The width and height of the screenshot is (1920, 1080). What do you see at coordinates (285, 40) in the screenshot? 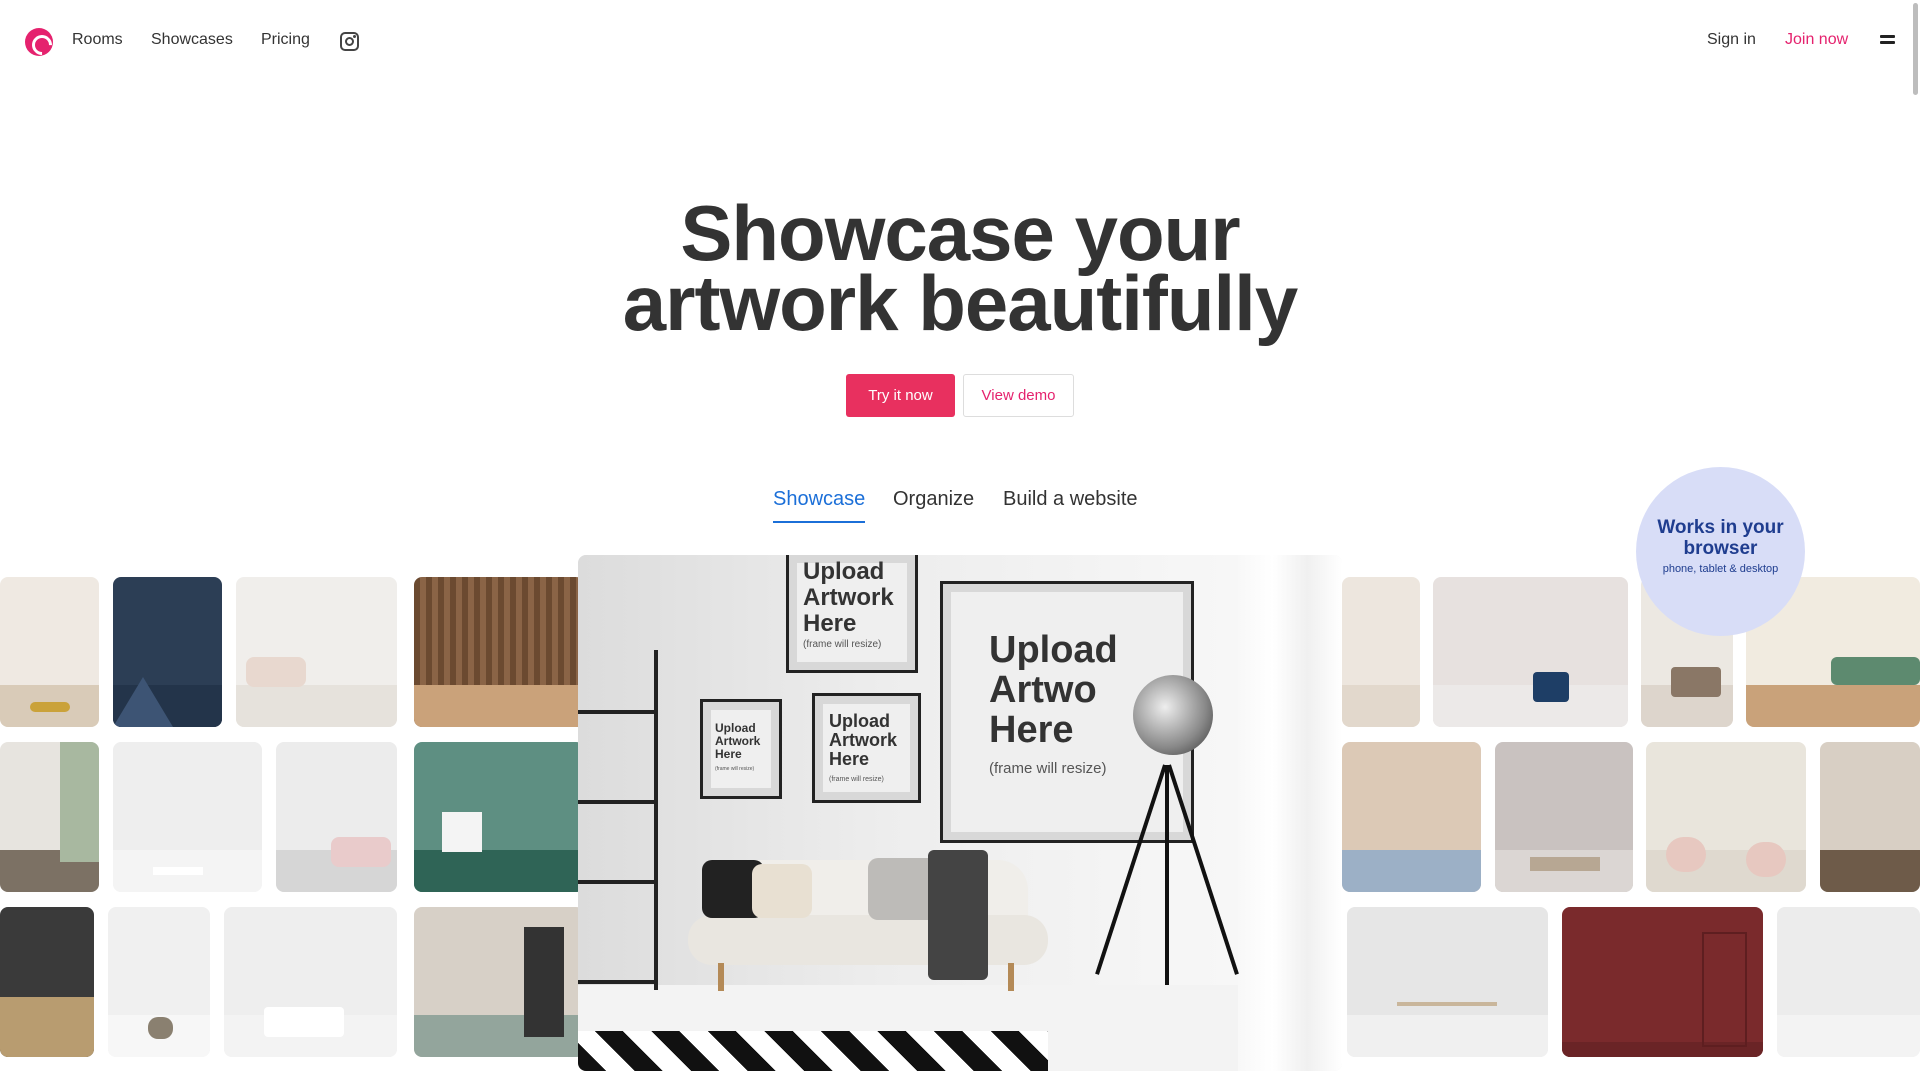
I see `nav-link-pricing: Pricing` at bounding box center [285, 40].